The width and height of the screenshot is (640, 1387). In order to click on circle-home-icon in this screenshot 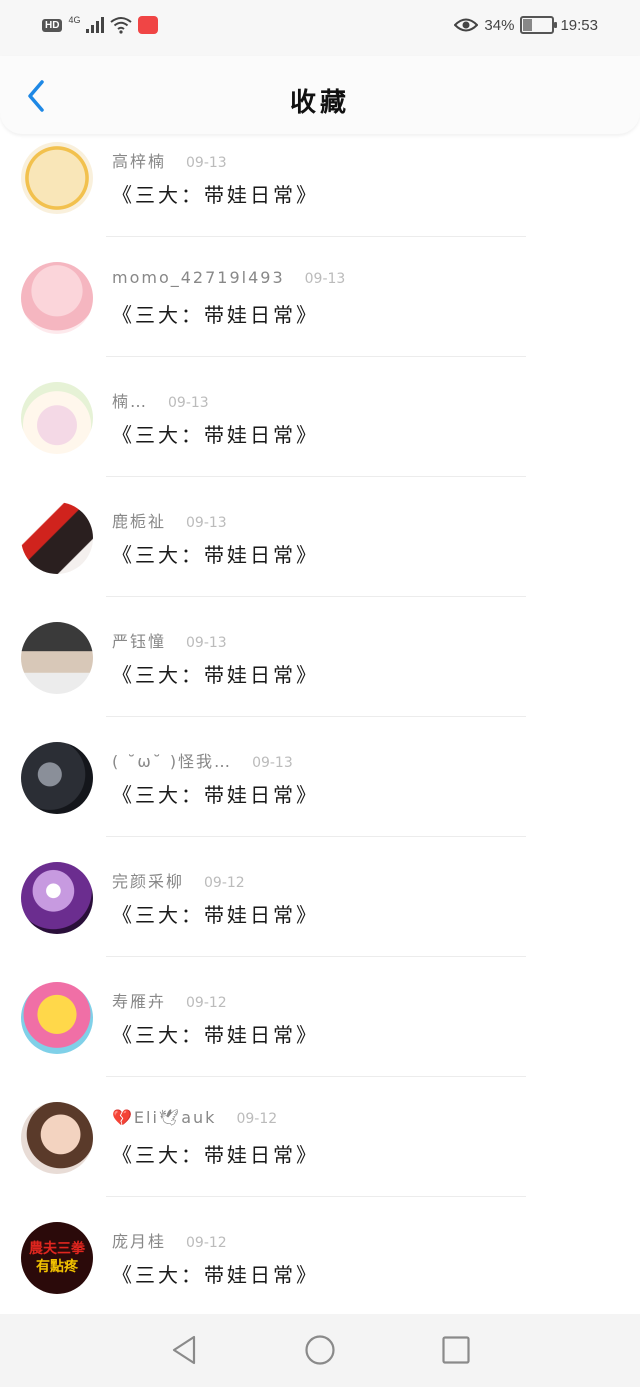, I will do `click(320, 1350)`.